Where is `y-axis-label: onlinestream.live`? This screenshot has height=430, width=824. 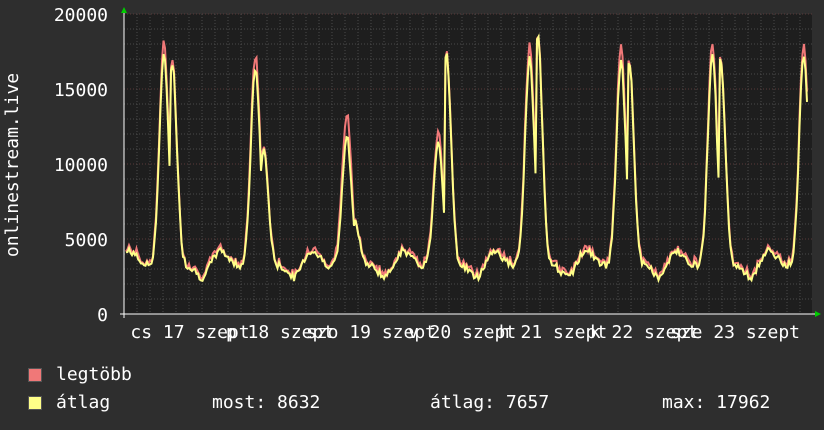
y-axis-label: onlinestream.live is located at coordinates (12, 165).